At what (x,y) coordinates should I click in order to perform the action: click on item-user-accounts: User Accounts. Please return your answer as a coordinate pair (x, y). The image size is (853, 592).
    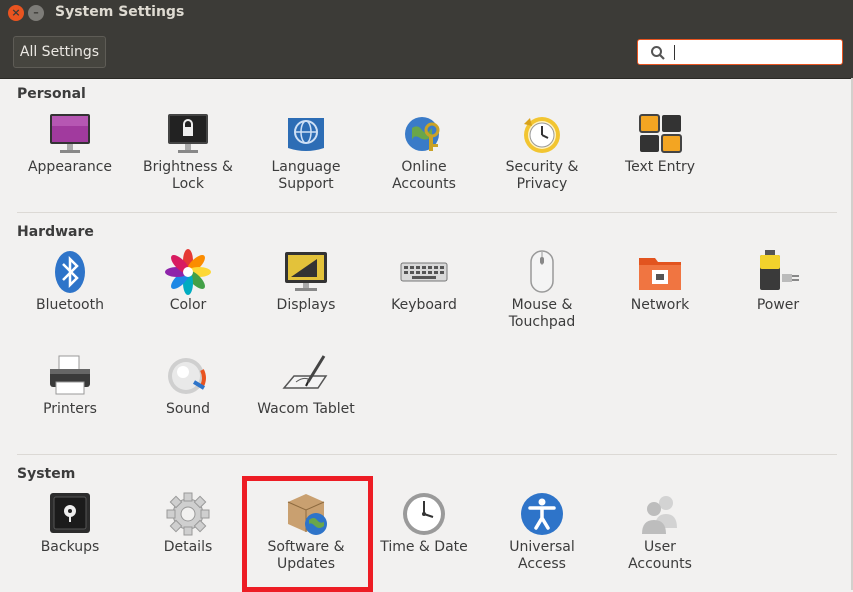
    Looking at the image, I should click on (660, 531).